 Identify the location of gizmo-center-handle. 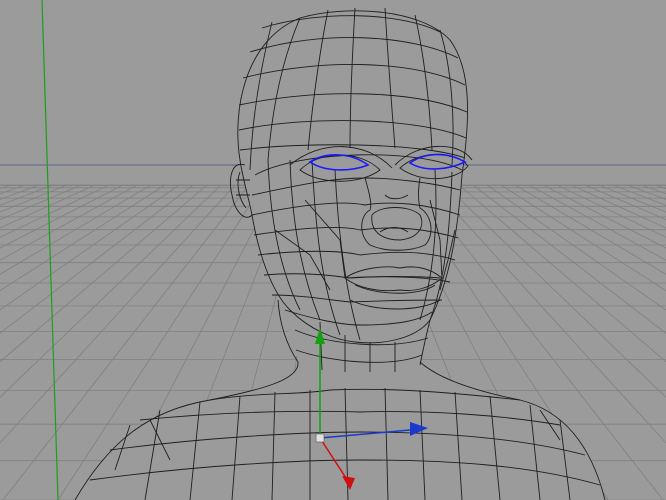
(320, 438).